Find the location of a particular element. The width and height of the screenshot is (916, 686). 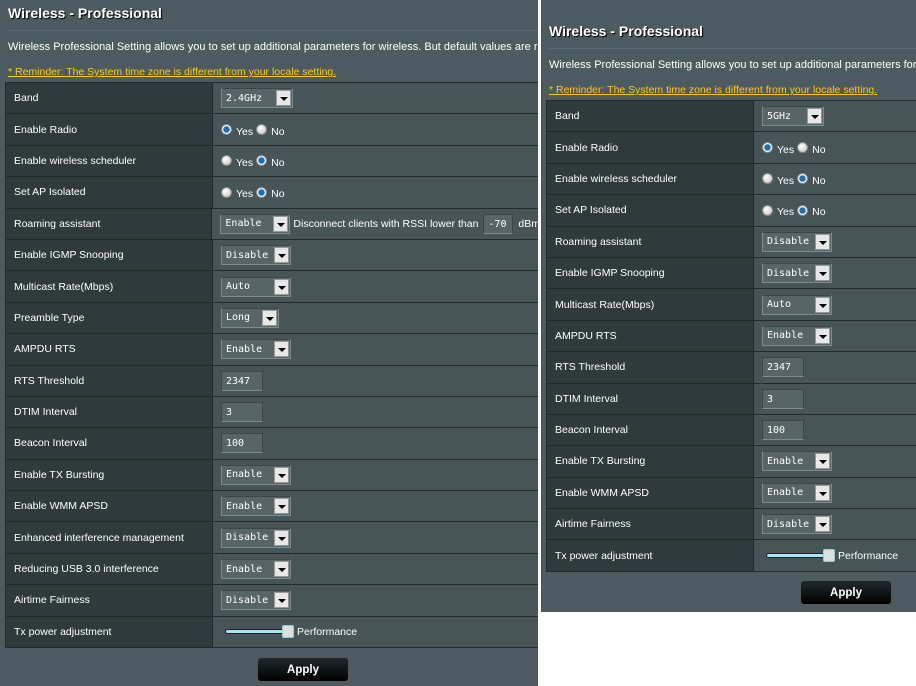

rssi-unit: dBm is located at coordinates (528, 223).